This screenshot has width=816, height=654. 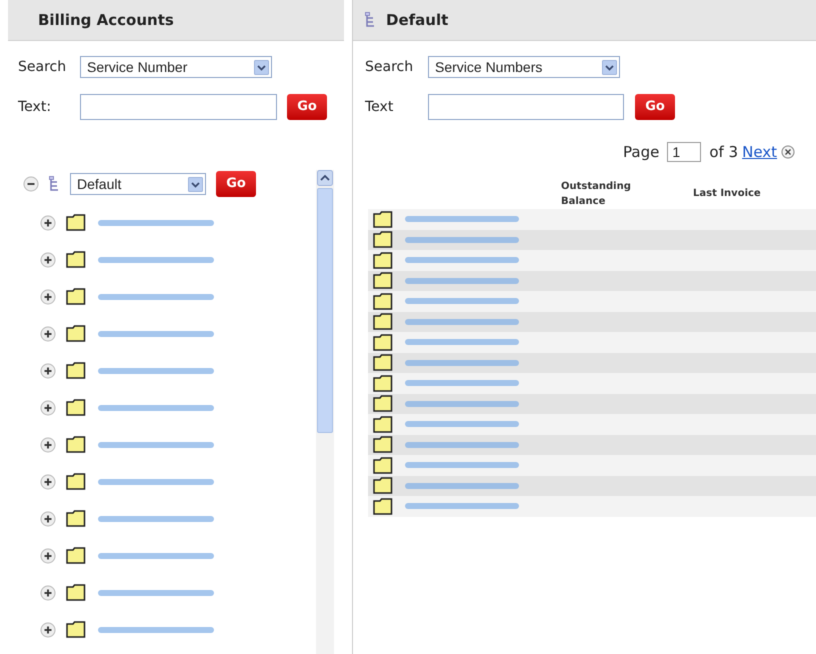 What do you see at coordinates (760, 152) in the screenshot?
I see `next-link: Next` at bounding box center [760, 152].